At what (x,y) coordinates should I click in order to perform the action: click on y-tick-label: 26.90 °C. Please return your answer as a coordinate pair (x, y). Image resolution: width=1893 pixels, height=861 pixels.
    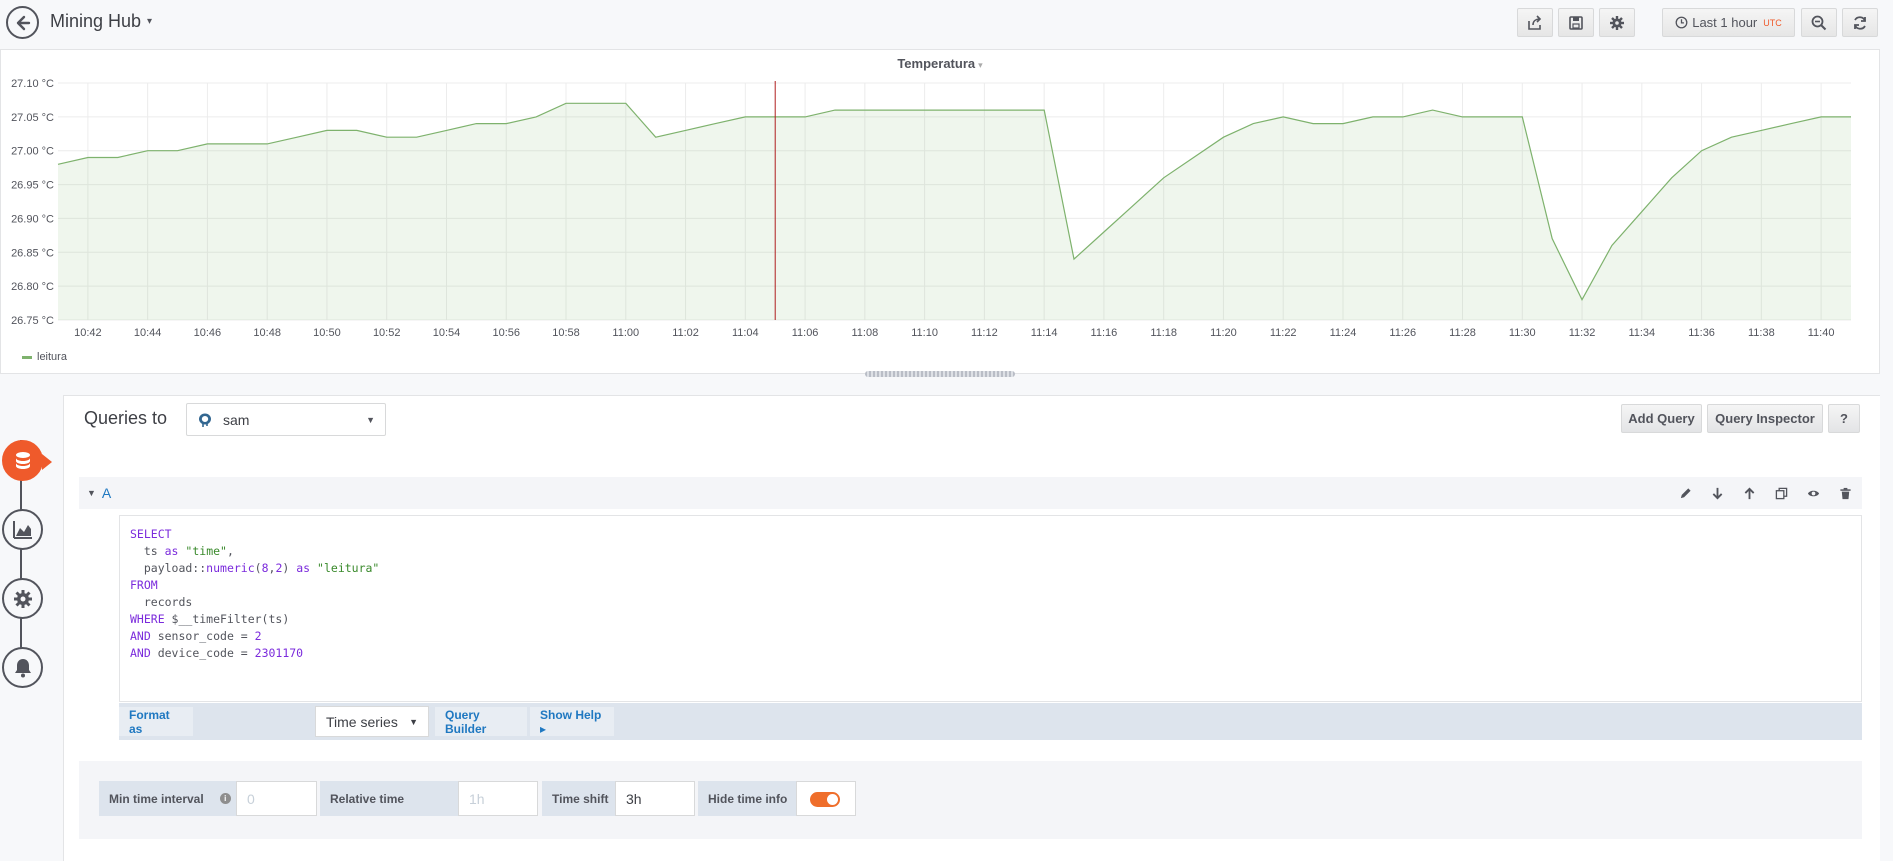
    Looking at the image, I should click on (32, 219).